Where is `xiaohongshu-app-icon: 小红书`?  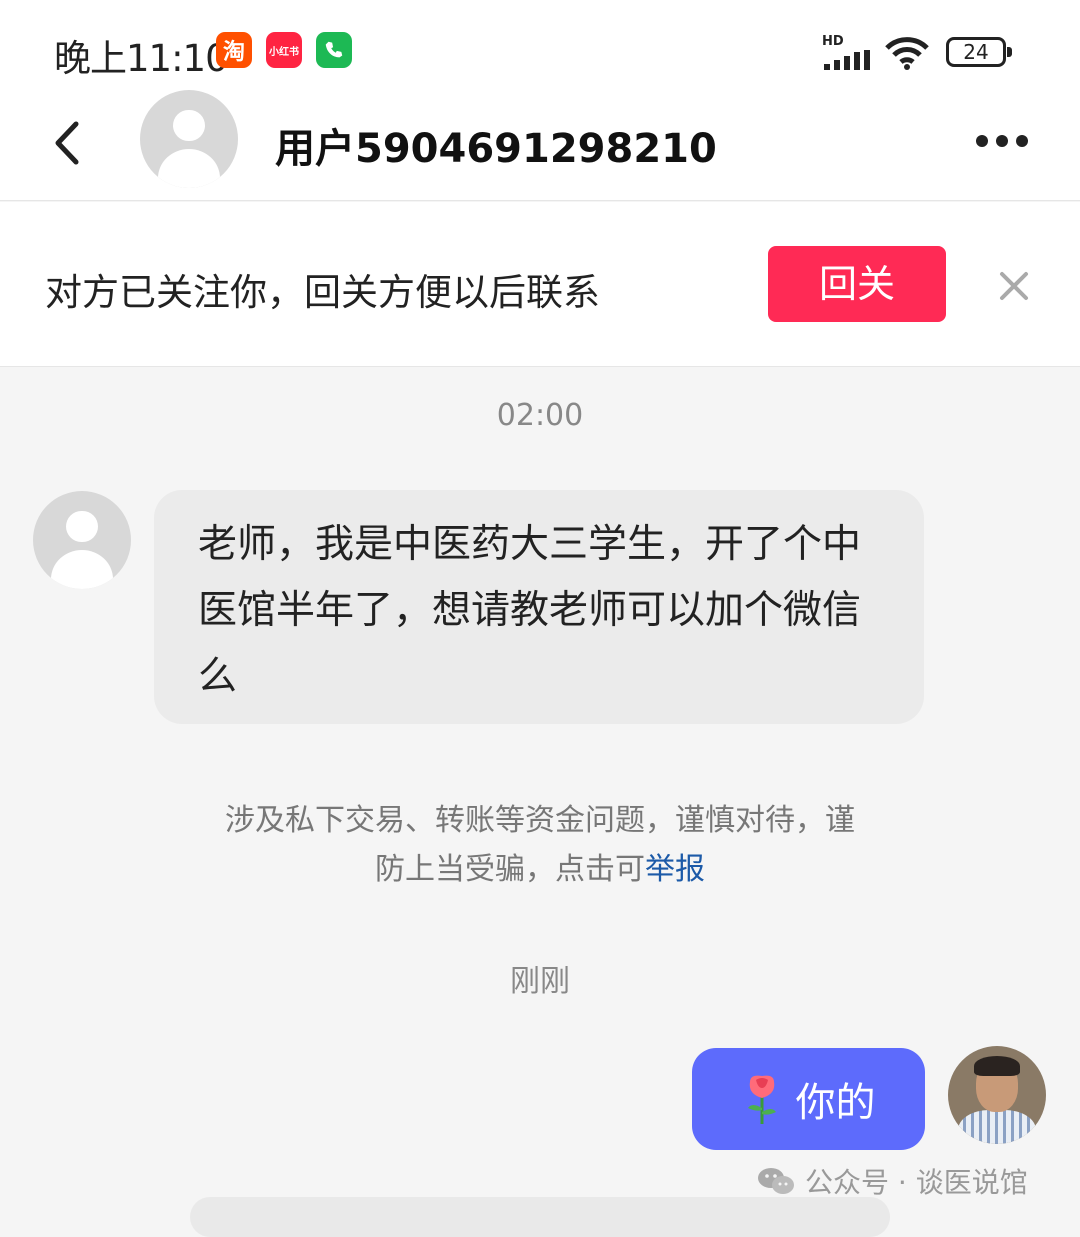 xiaohongshu-app-icon: 小红书 is located at coordinates (284, 50).